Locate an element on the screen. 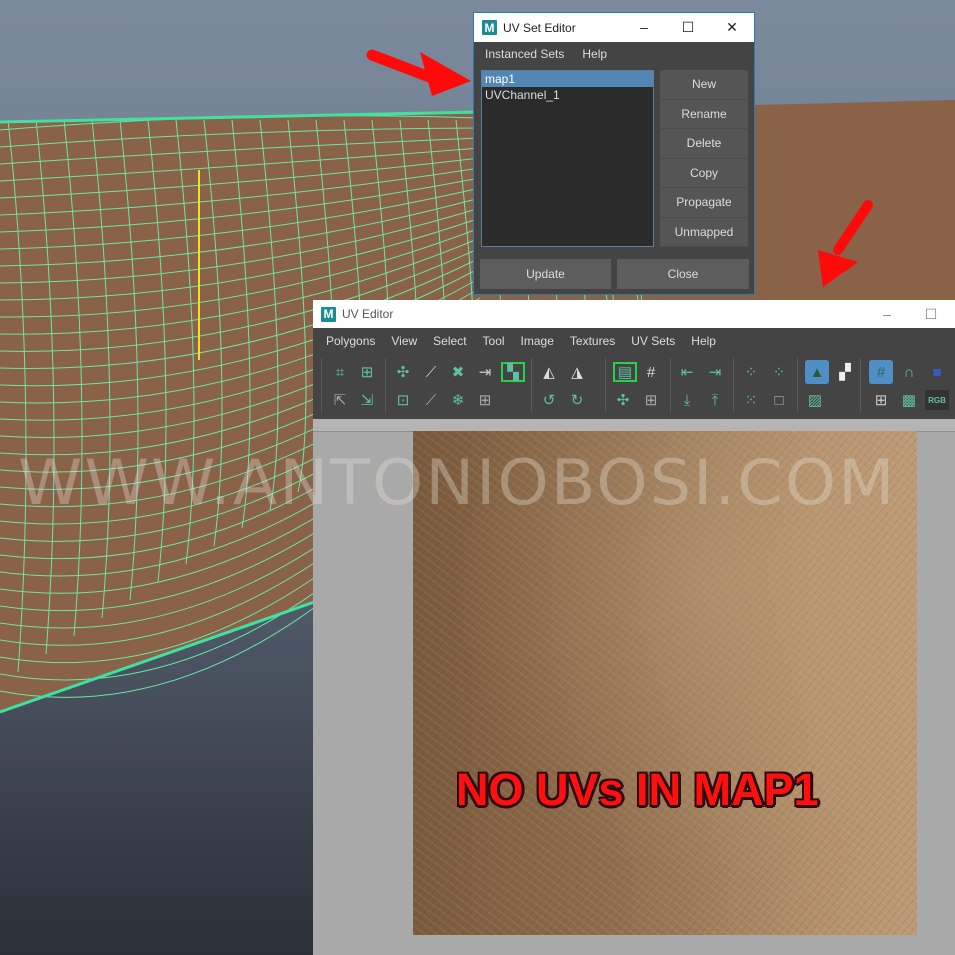  arrow-icon-left is located at coordinates (418, 72).